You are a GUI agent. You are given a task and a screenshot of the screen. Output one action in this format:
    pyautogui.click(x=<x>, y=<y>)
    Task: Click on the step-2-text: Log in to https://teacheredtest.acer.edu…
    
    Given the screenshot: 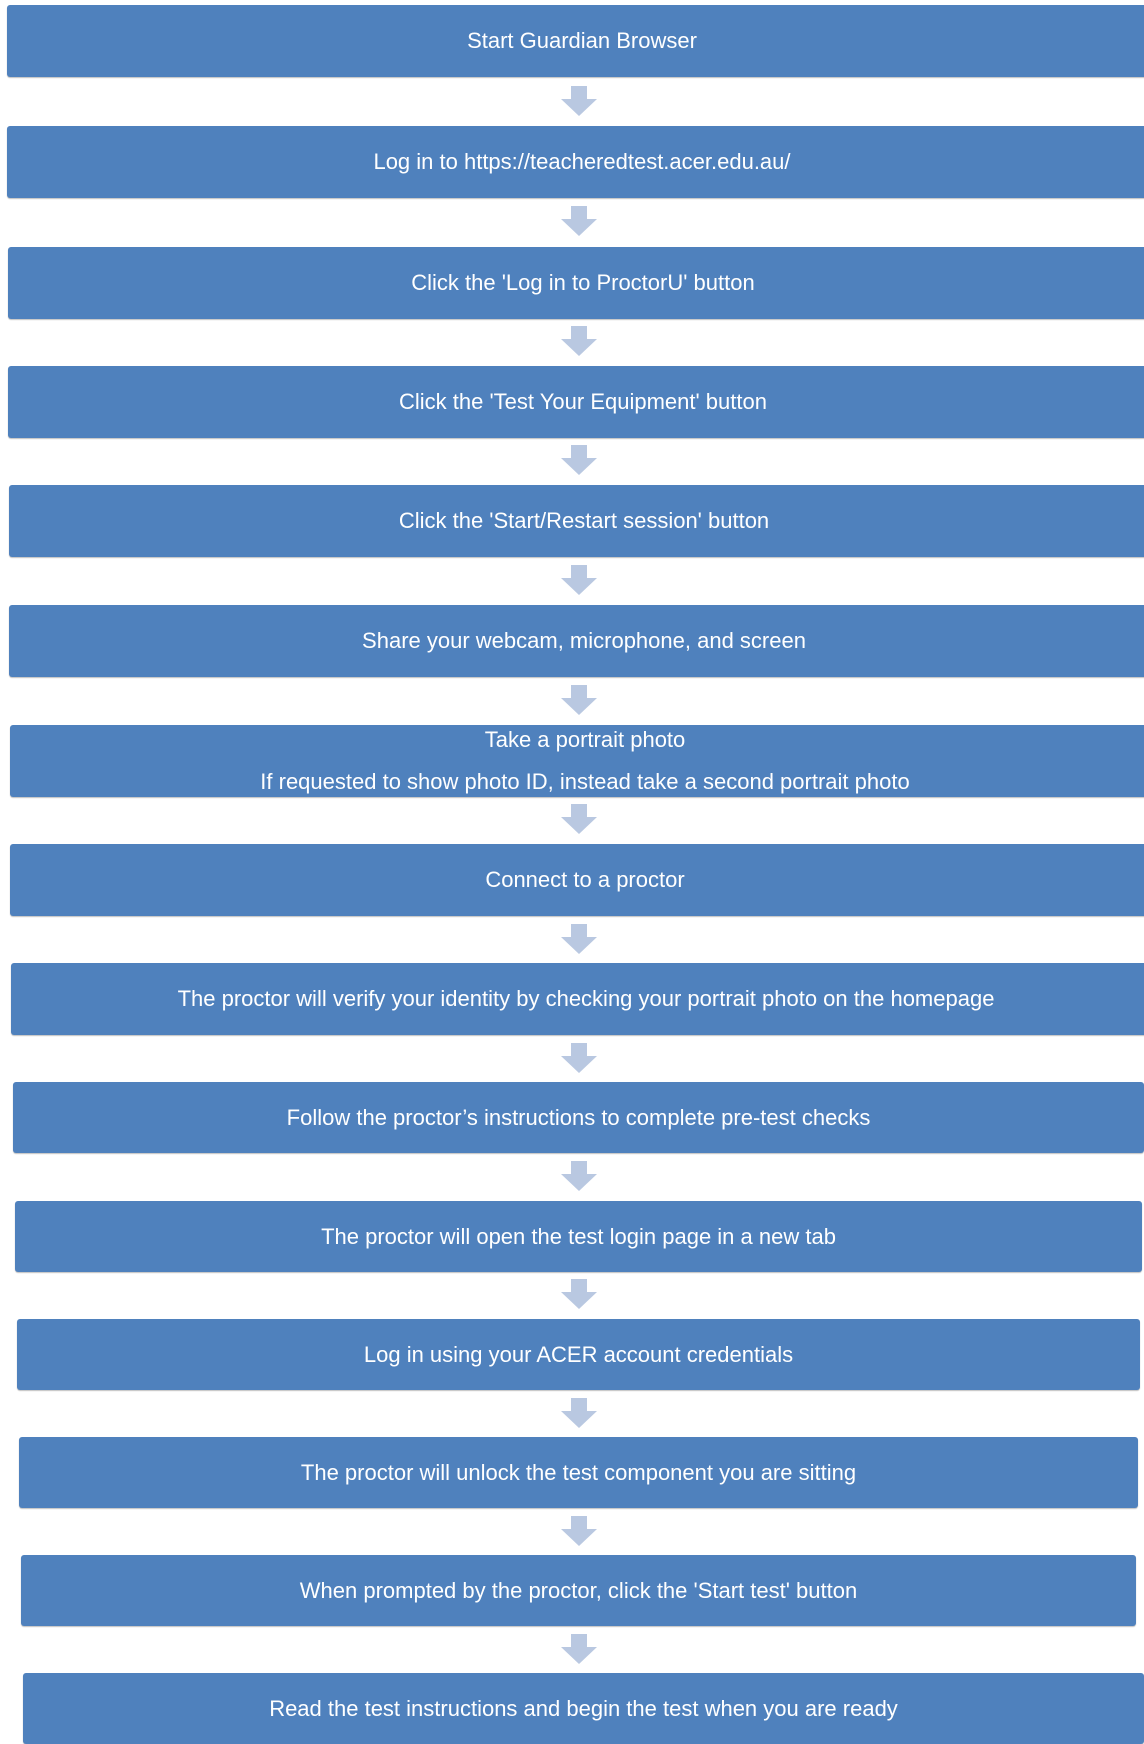 What is the action you would take?
    pyautogui.click(x=582, y=161)
    